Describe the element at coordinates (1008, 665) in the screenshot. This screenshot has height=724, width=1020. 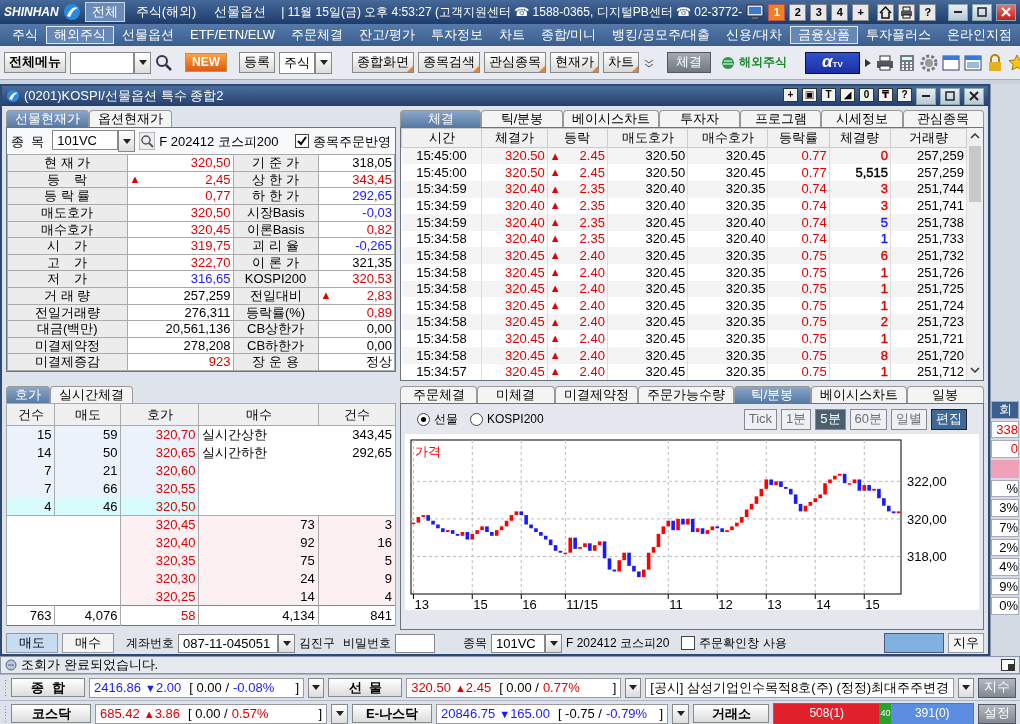
I see `window-icon` at that location.